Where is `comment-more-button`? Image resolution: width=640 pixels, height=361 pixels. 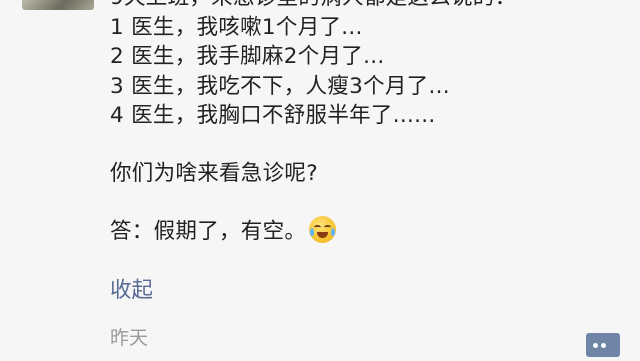
comment-more-button is located at coordinates (603, 345).